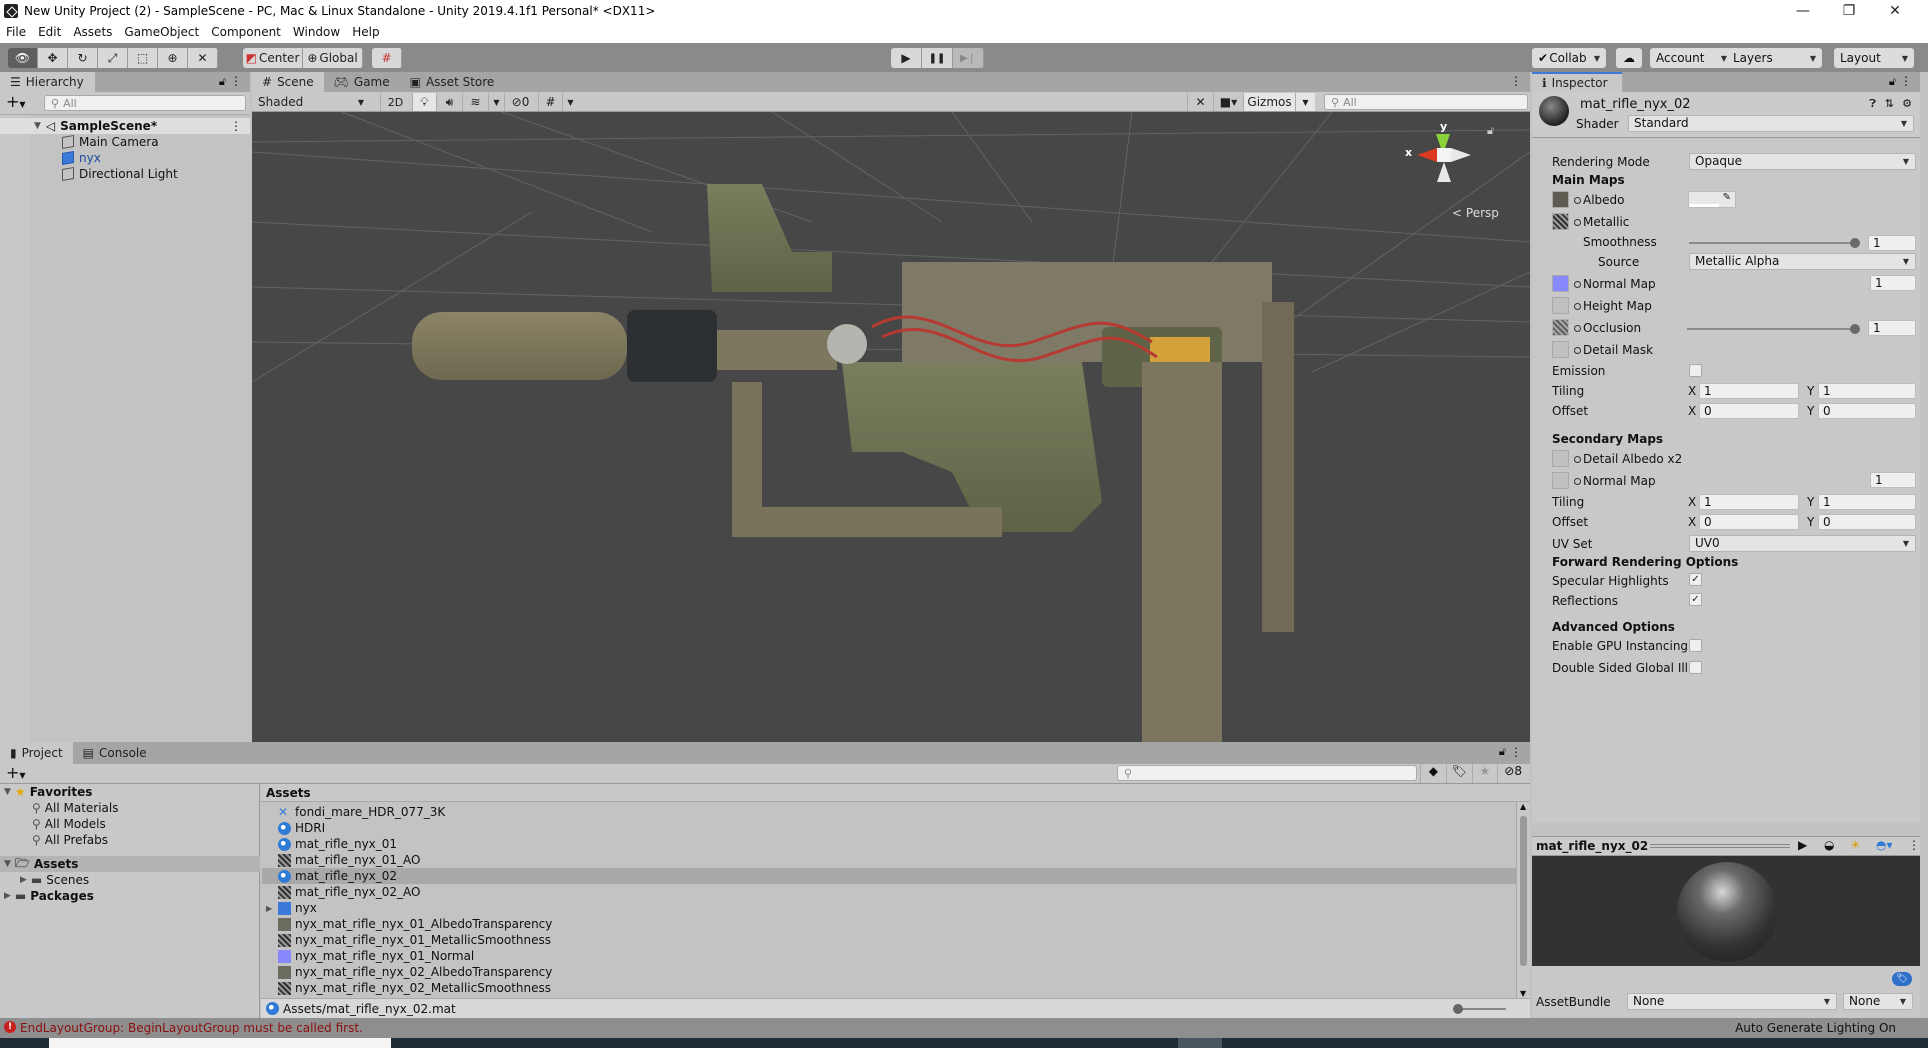 Image resolution: width=1928 pixels, height=1048 pixels. Describe the element at coordinates (1892, 328) in the screenshot. I see `occlusion-field: 1` at that location.